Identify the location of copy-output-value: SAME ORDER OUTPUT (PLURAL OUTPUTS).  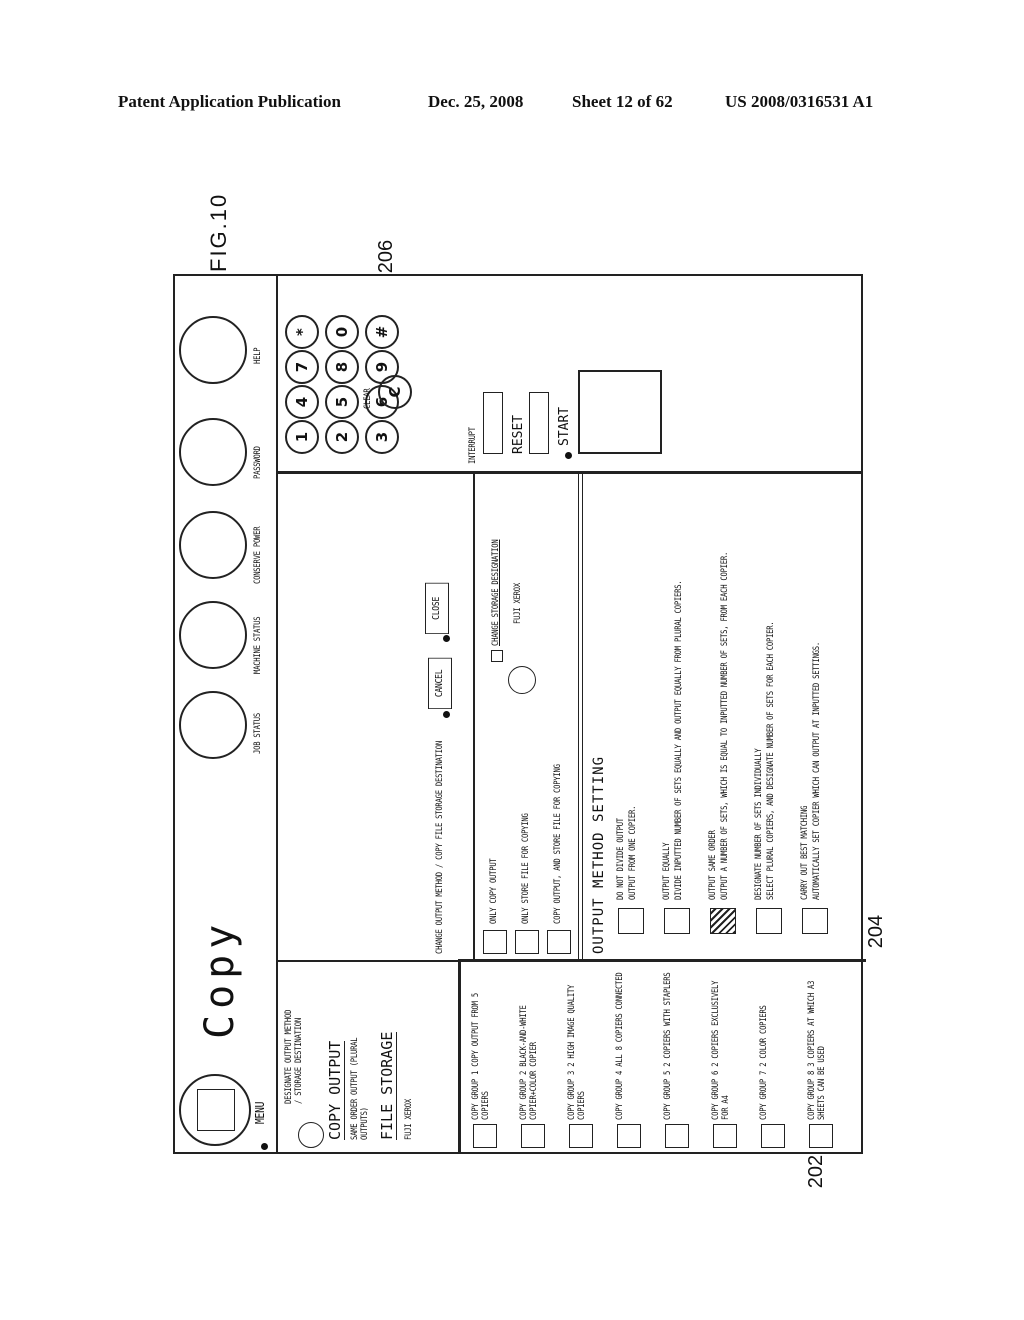
(360, 1088).